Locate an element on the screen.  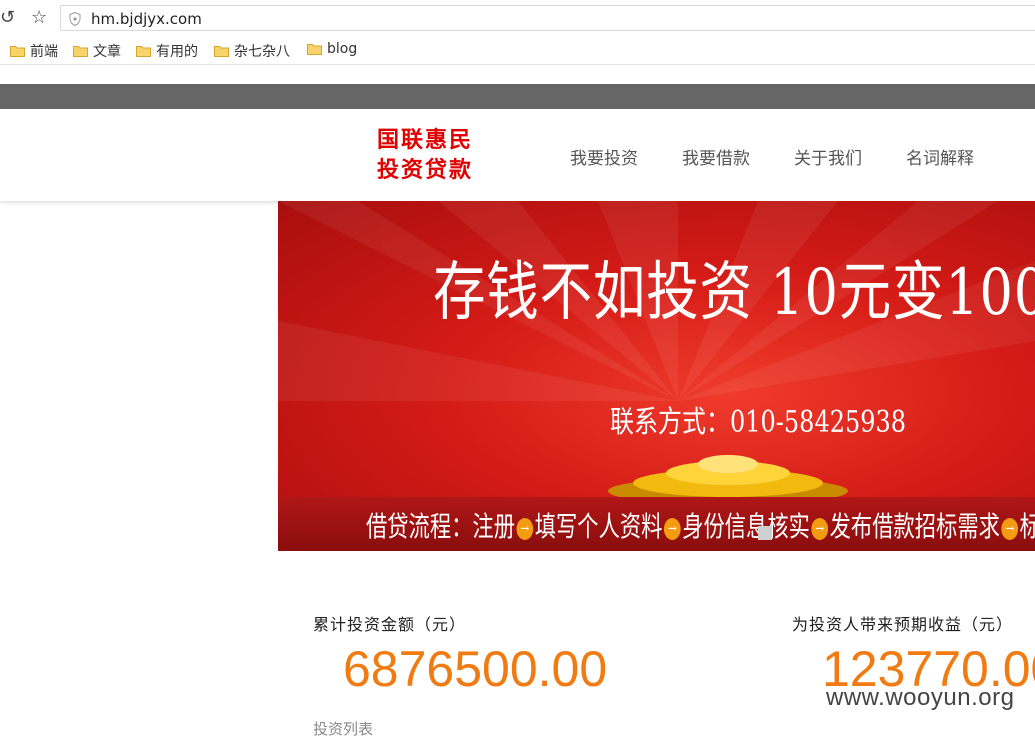
bookmark-label: 有用的 is located at coordinates (177, 52).